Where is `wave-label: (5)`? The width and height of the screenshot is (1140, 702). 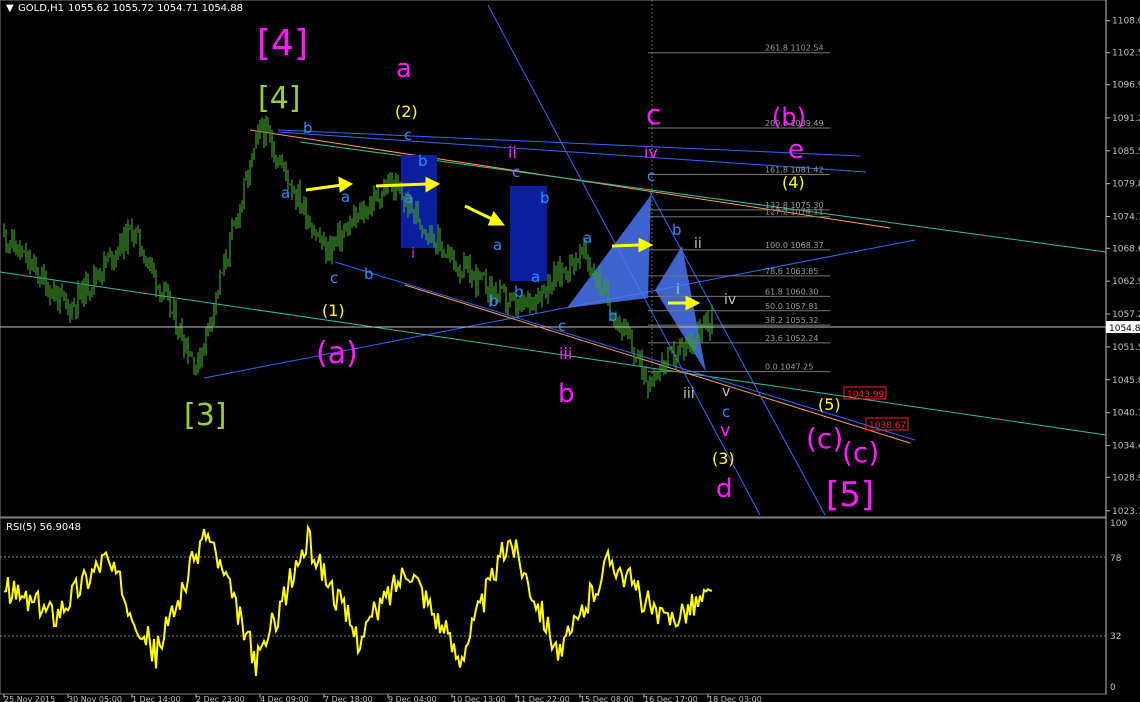 wave-label: (5) is located at coordinates (829, 404).